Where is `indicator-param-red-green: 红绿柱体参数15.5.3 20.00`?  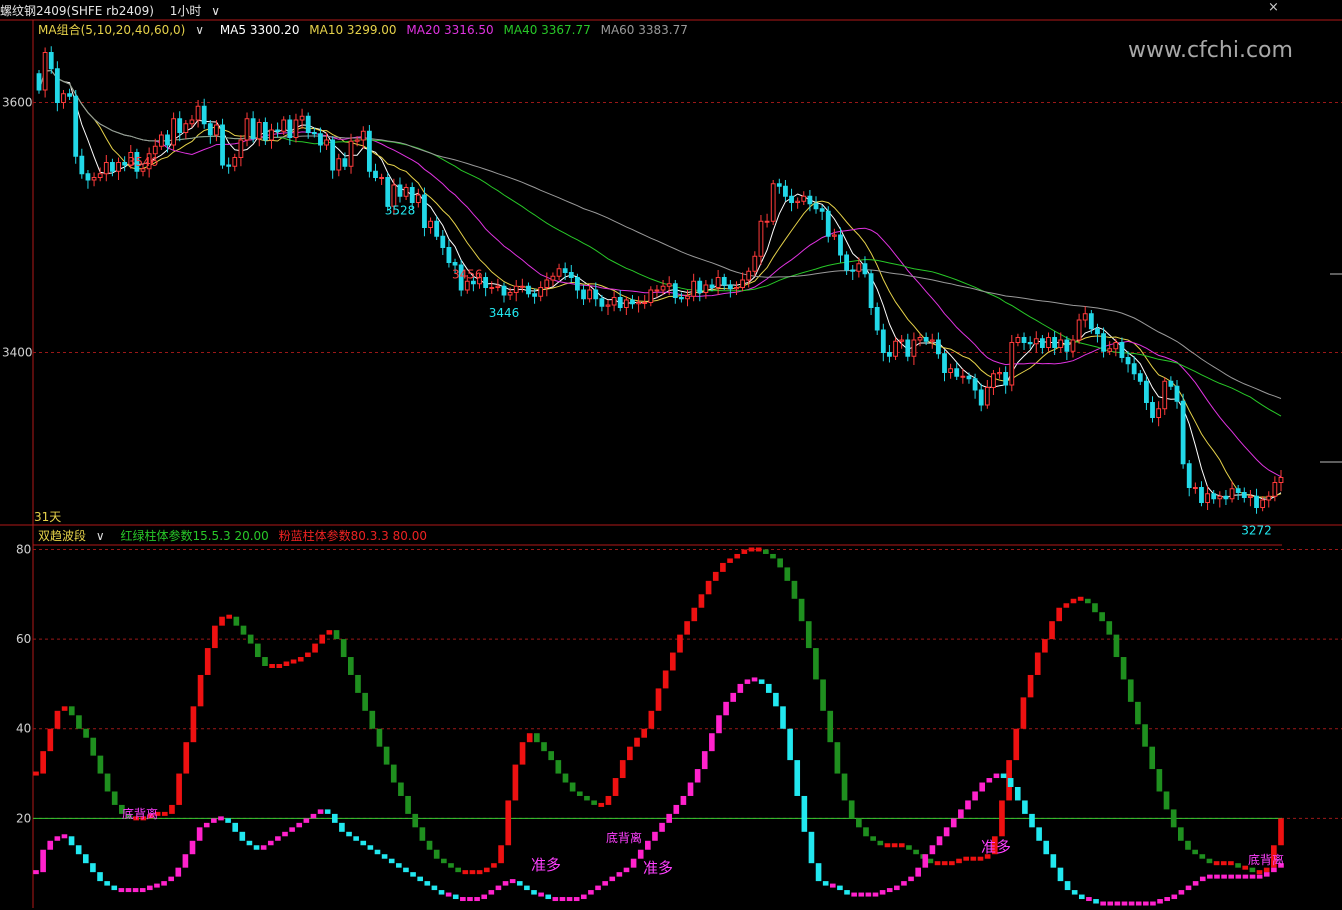 indicator-param-red-green: 红绿柱体参数15.5.3 20.00 is located at coordinates (194, 536).